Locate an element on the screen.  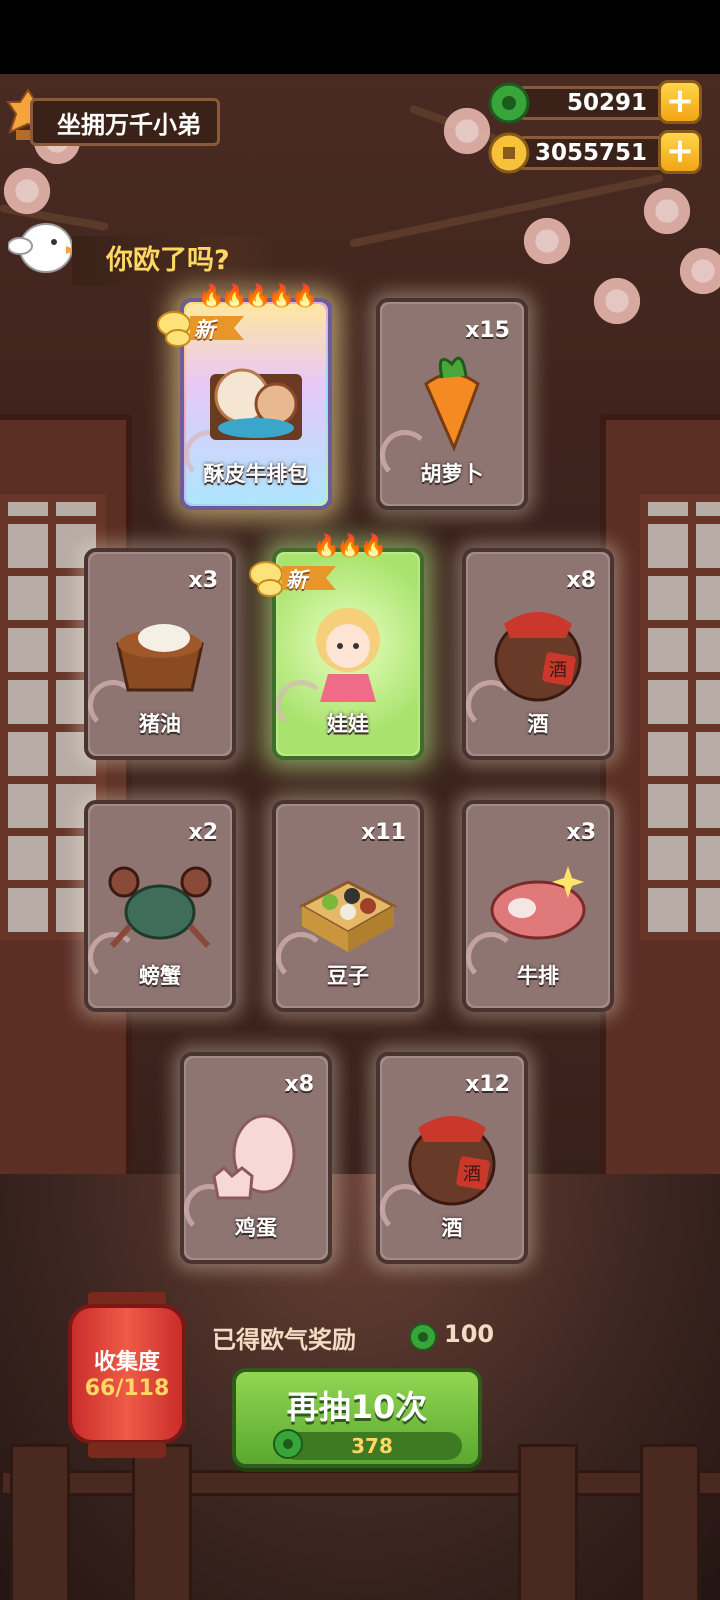
right-lattice-window is located at coordinates (680, 717).